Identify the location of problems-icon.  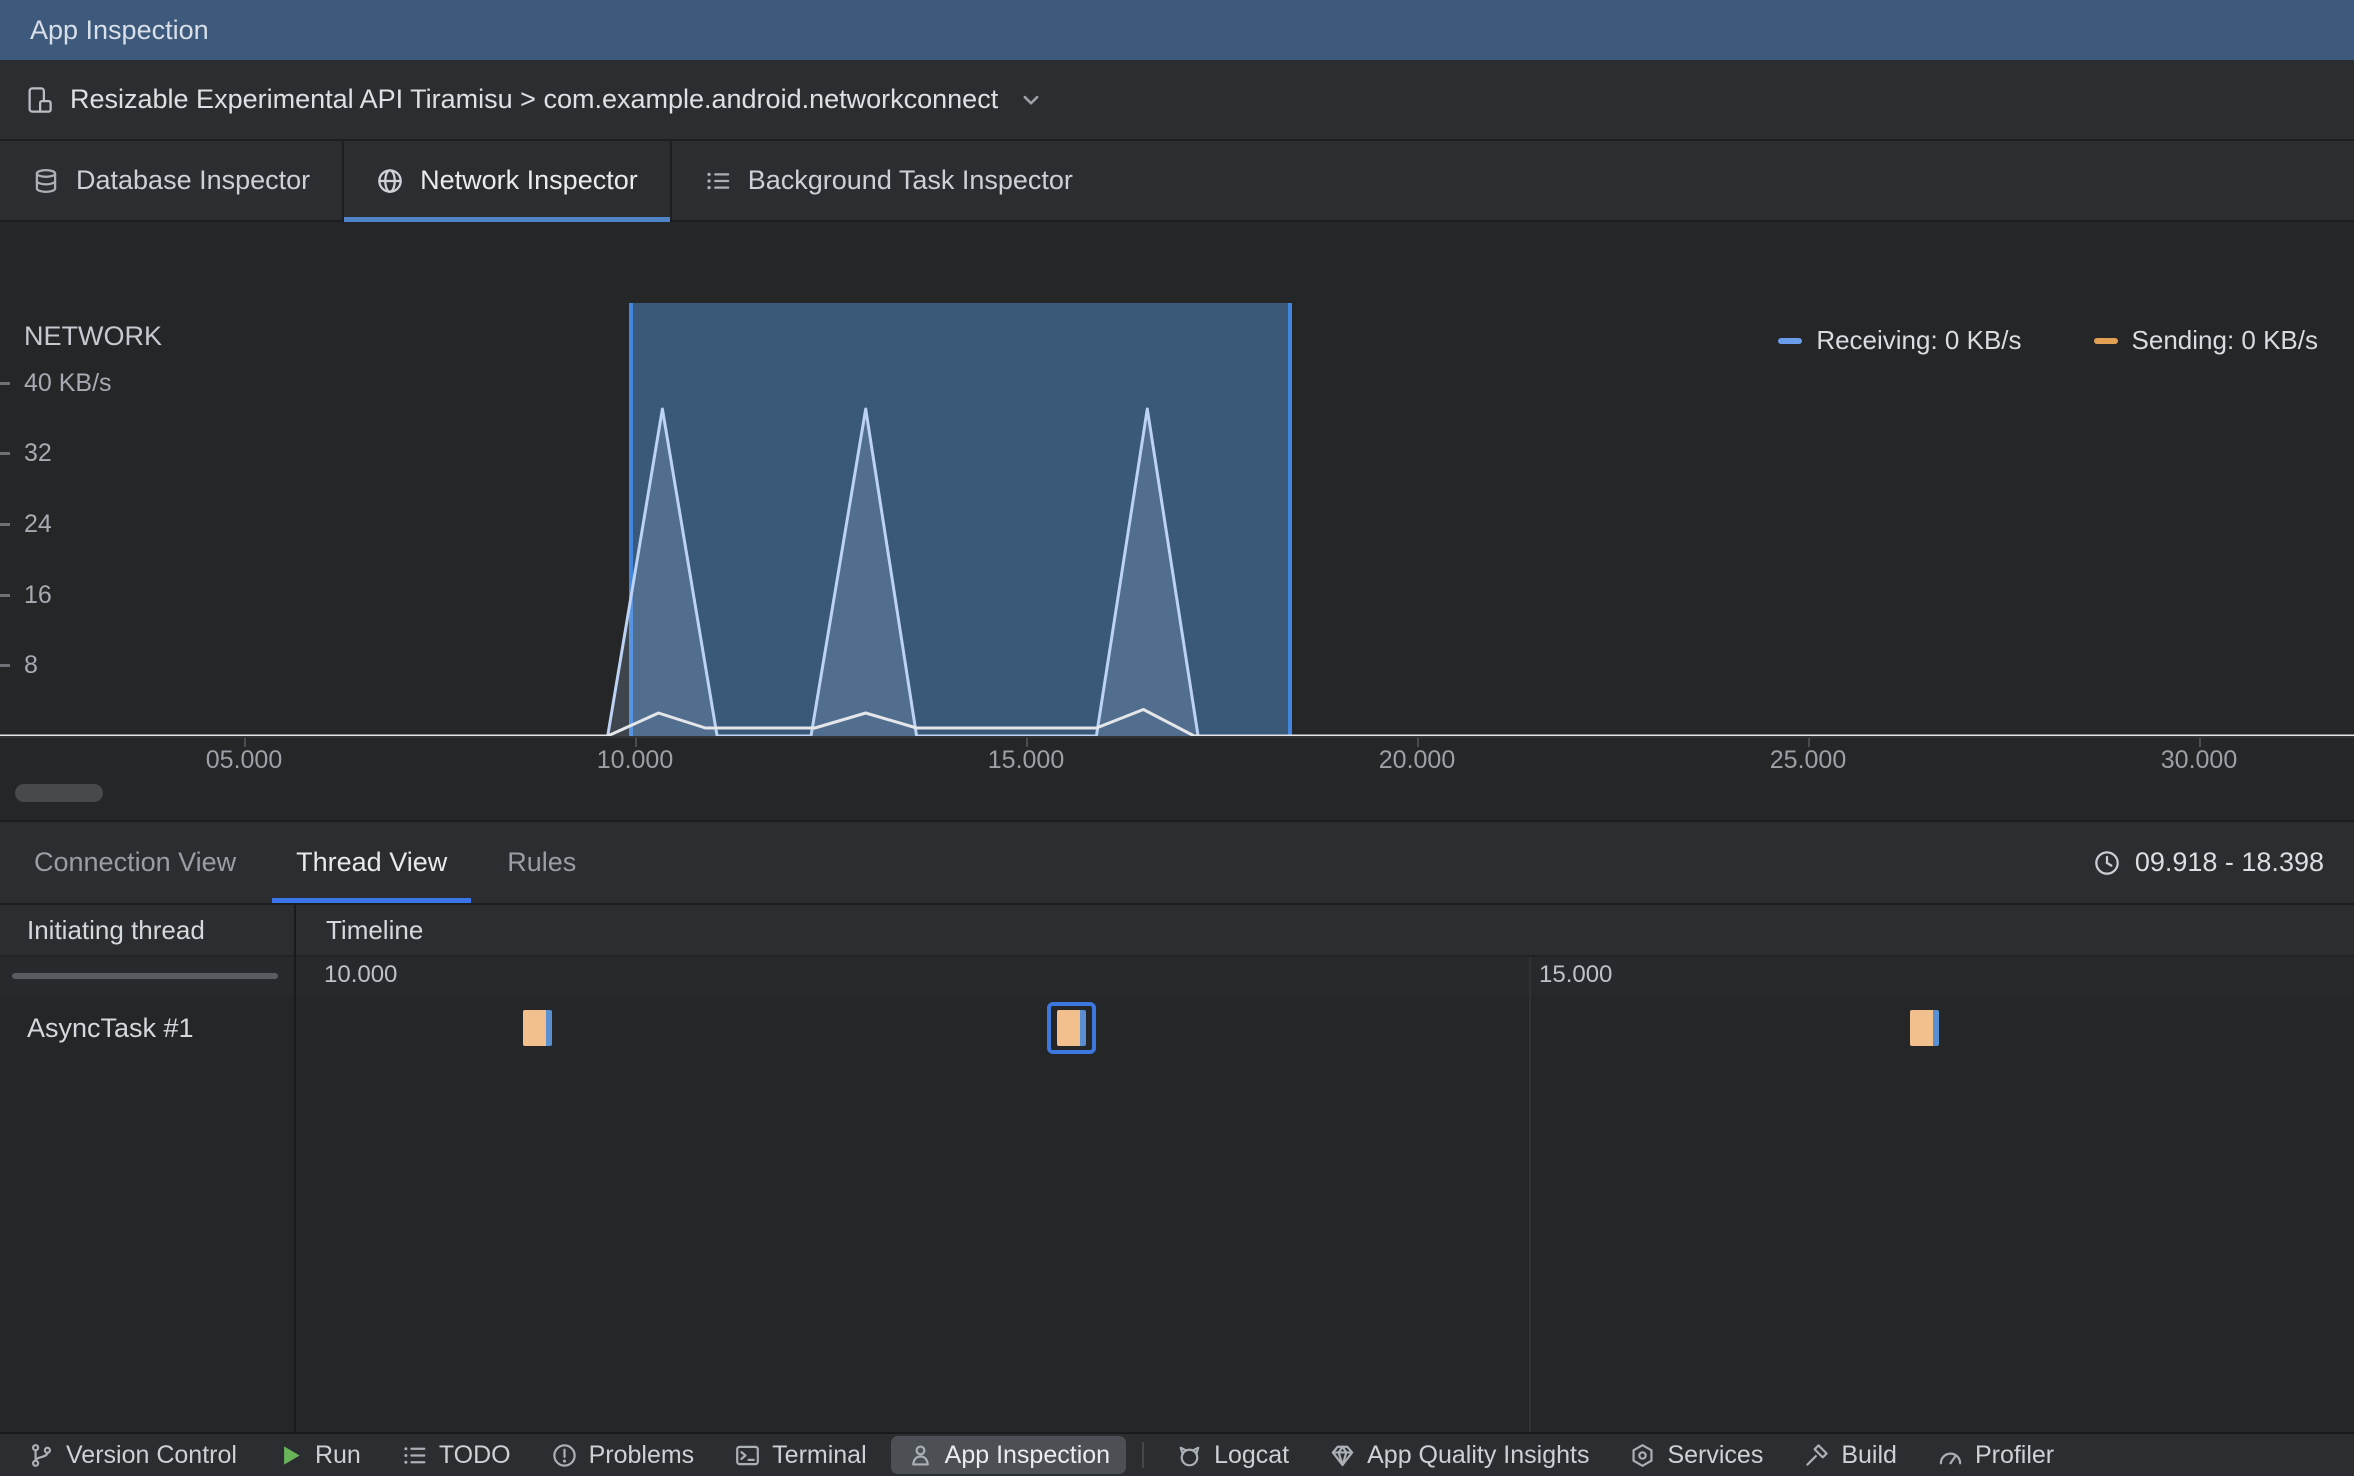
(564, 1455).